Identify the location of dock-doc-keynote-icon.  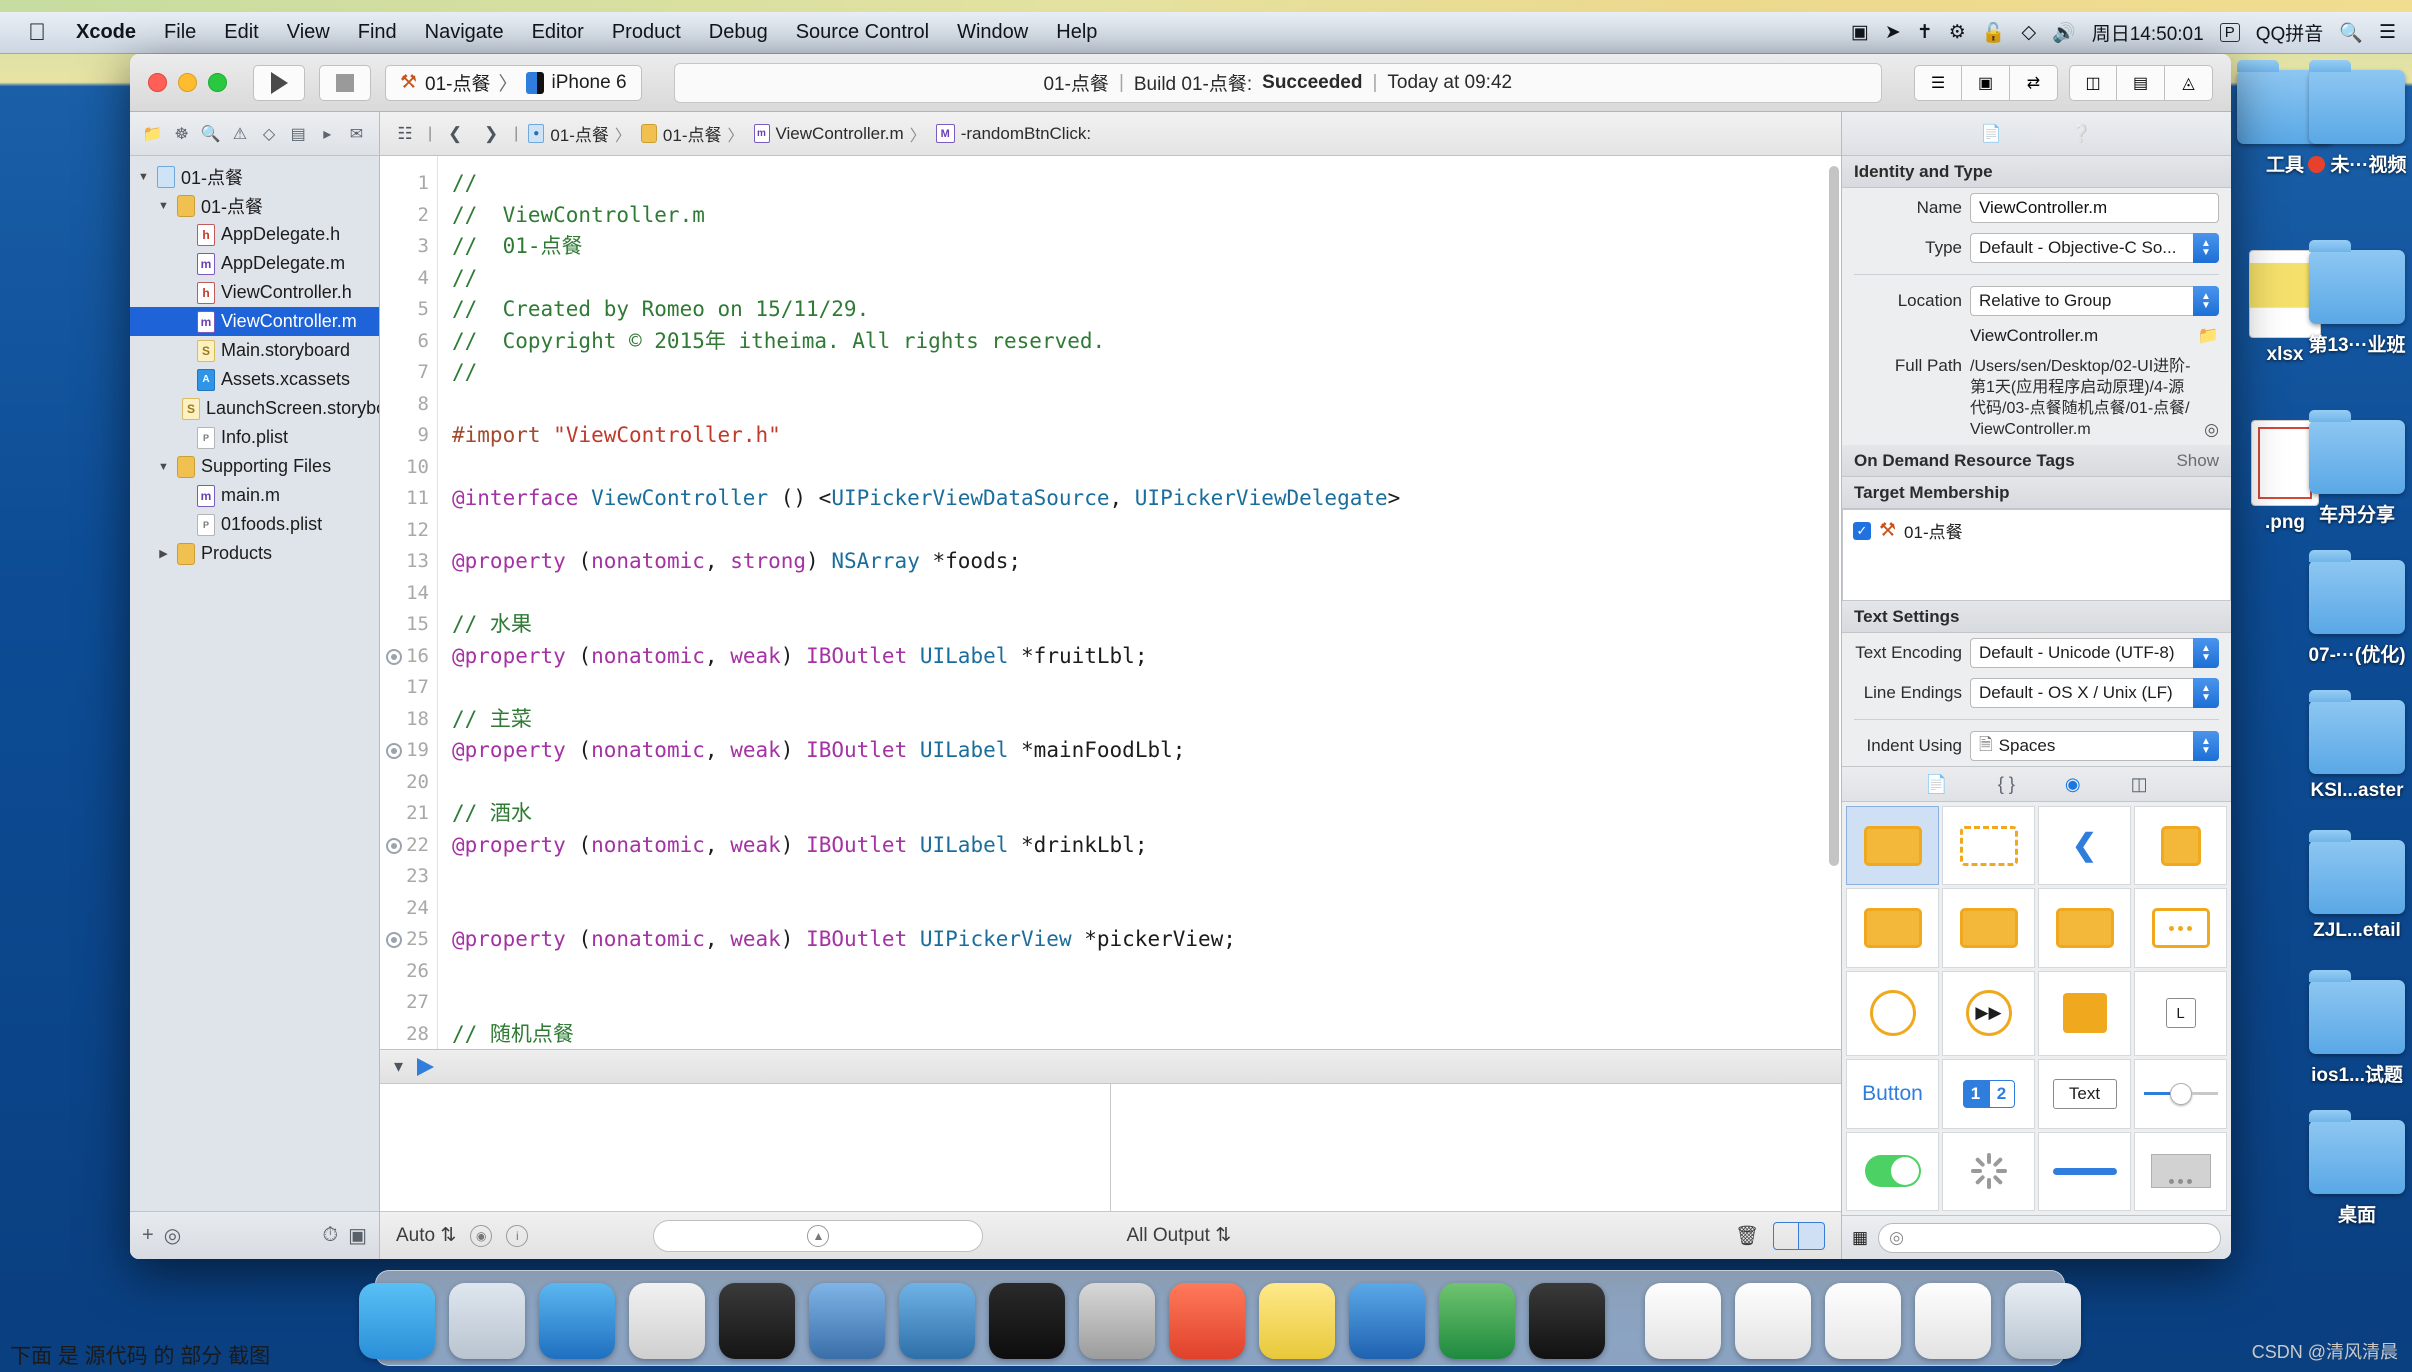
(1683, 1321).